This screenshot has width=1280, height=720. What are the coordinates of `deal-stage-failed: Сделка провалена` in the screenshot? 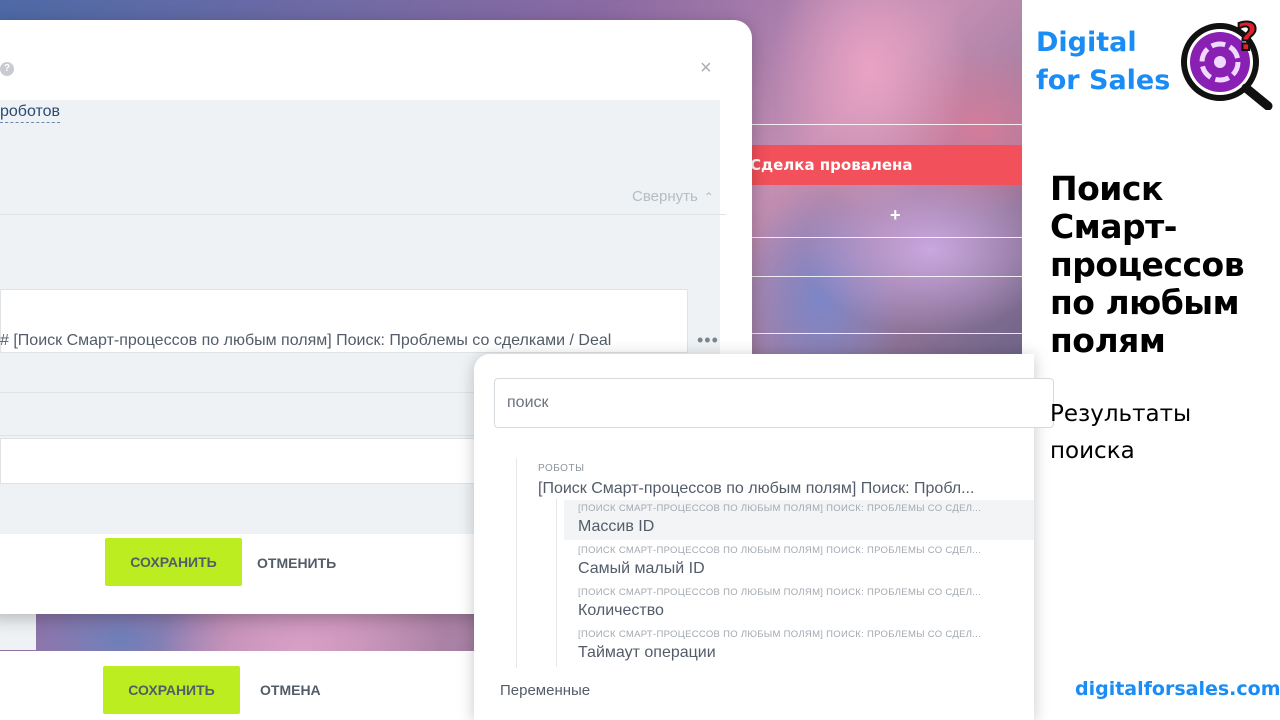 It's located at (886, 165).